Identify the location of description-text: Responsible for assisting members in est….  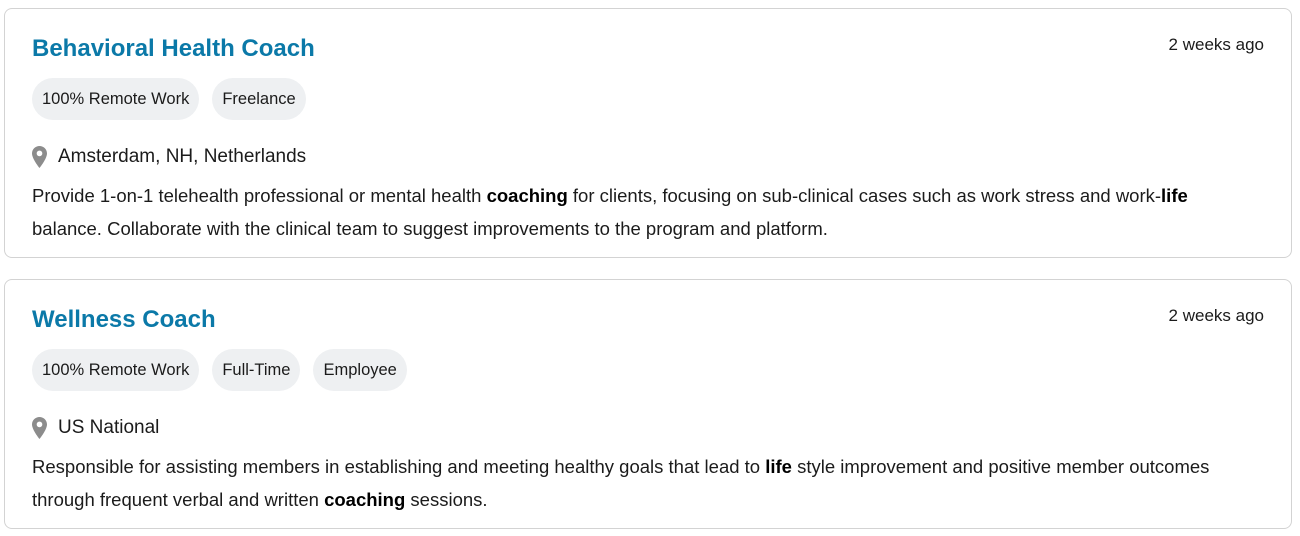
(399, 466).